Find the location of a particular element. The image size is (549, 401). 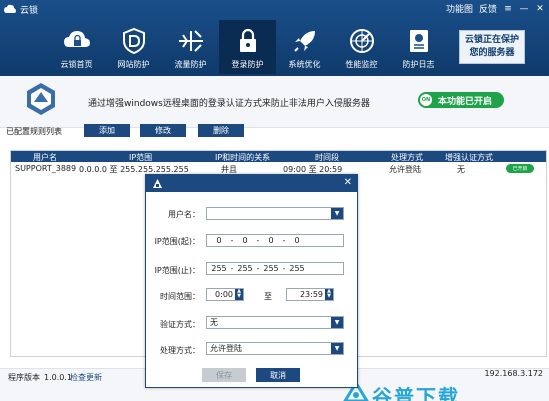

time-end-input: 23:59 ▲ ▼ is located at coordinates (310, 294).